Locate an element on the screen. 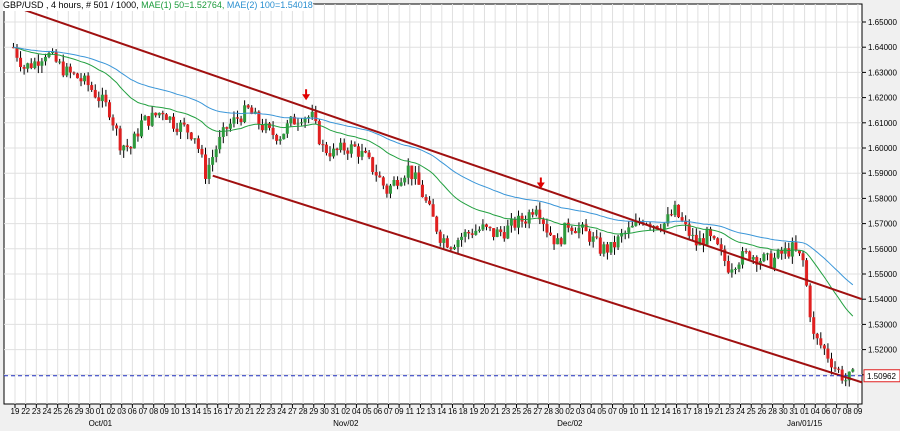  x-tick-label: 15 is located at coordinates (207, 411).